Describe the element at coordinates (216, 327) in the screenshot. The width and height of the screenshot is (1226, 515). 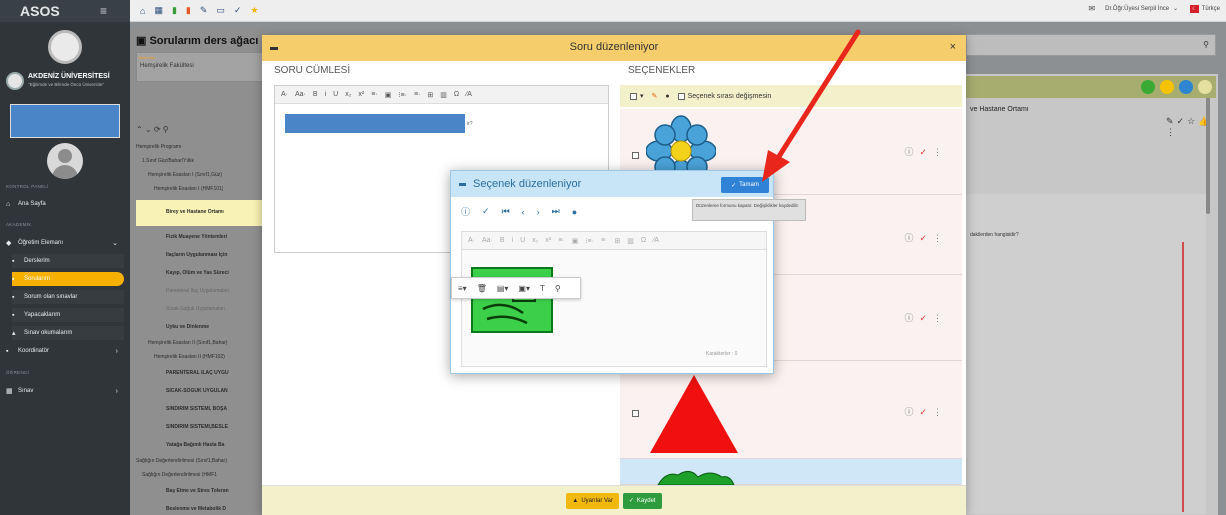
I see `tree-node: Uyku ve Dinlenme` at that location.